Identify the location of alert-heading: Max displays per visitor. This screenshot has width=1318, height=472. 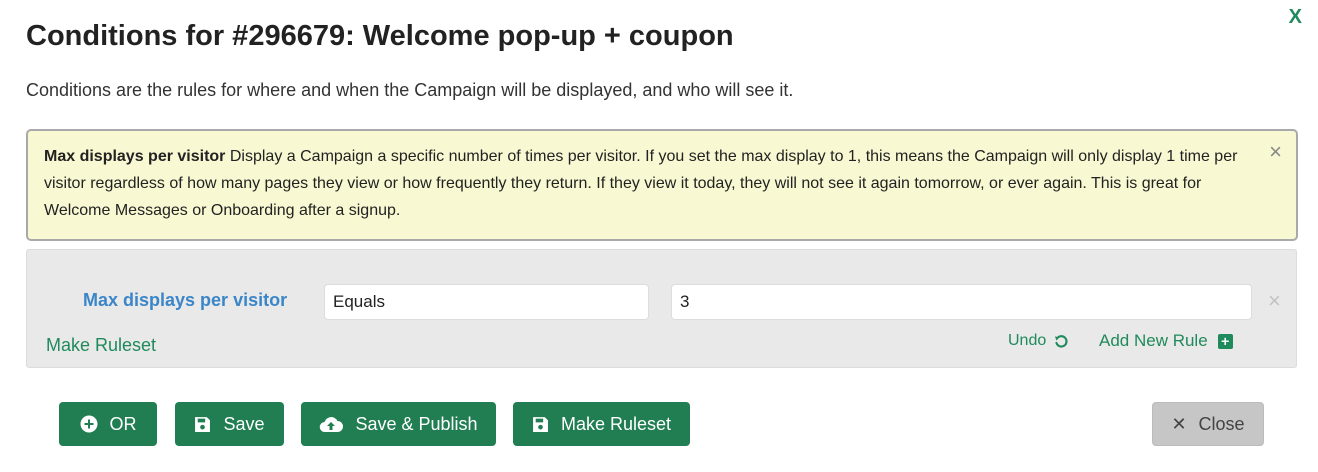
(135, 156).